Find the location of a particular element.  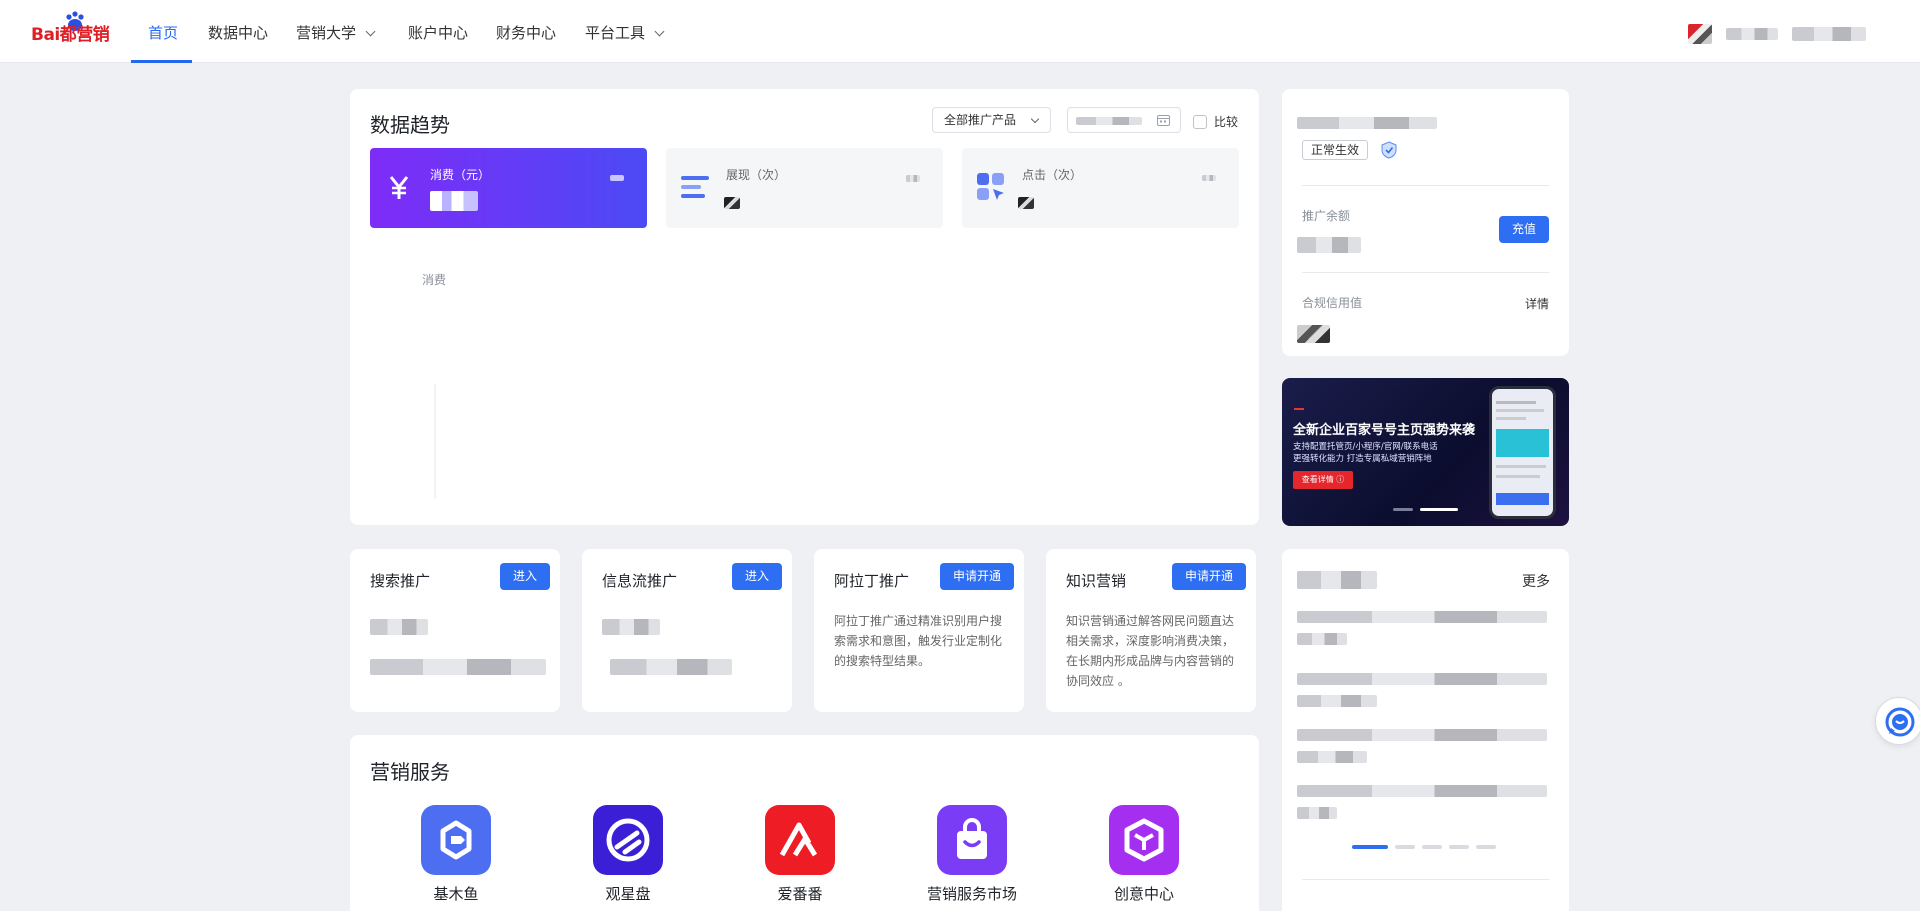

top-navbar: Bai都营销 首页 数据中心 营销大学 账户中心 财务中心 平台工具 is located at coordinates (960, 31).